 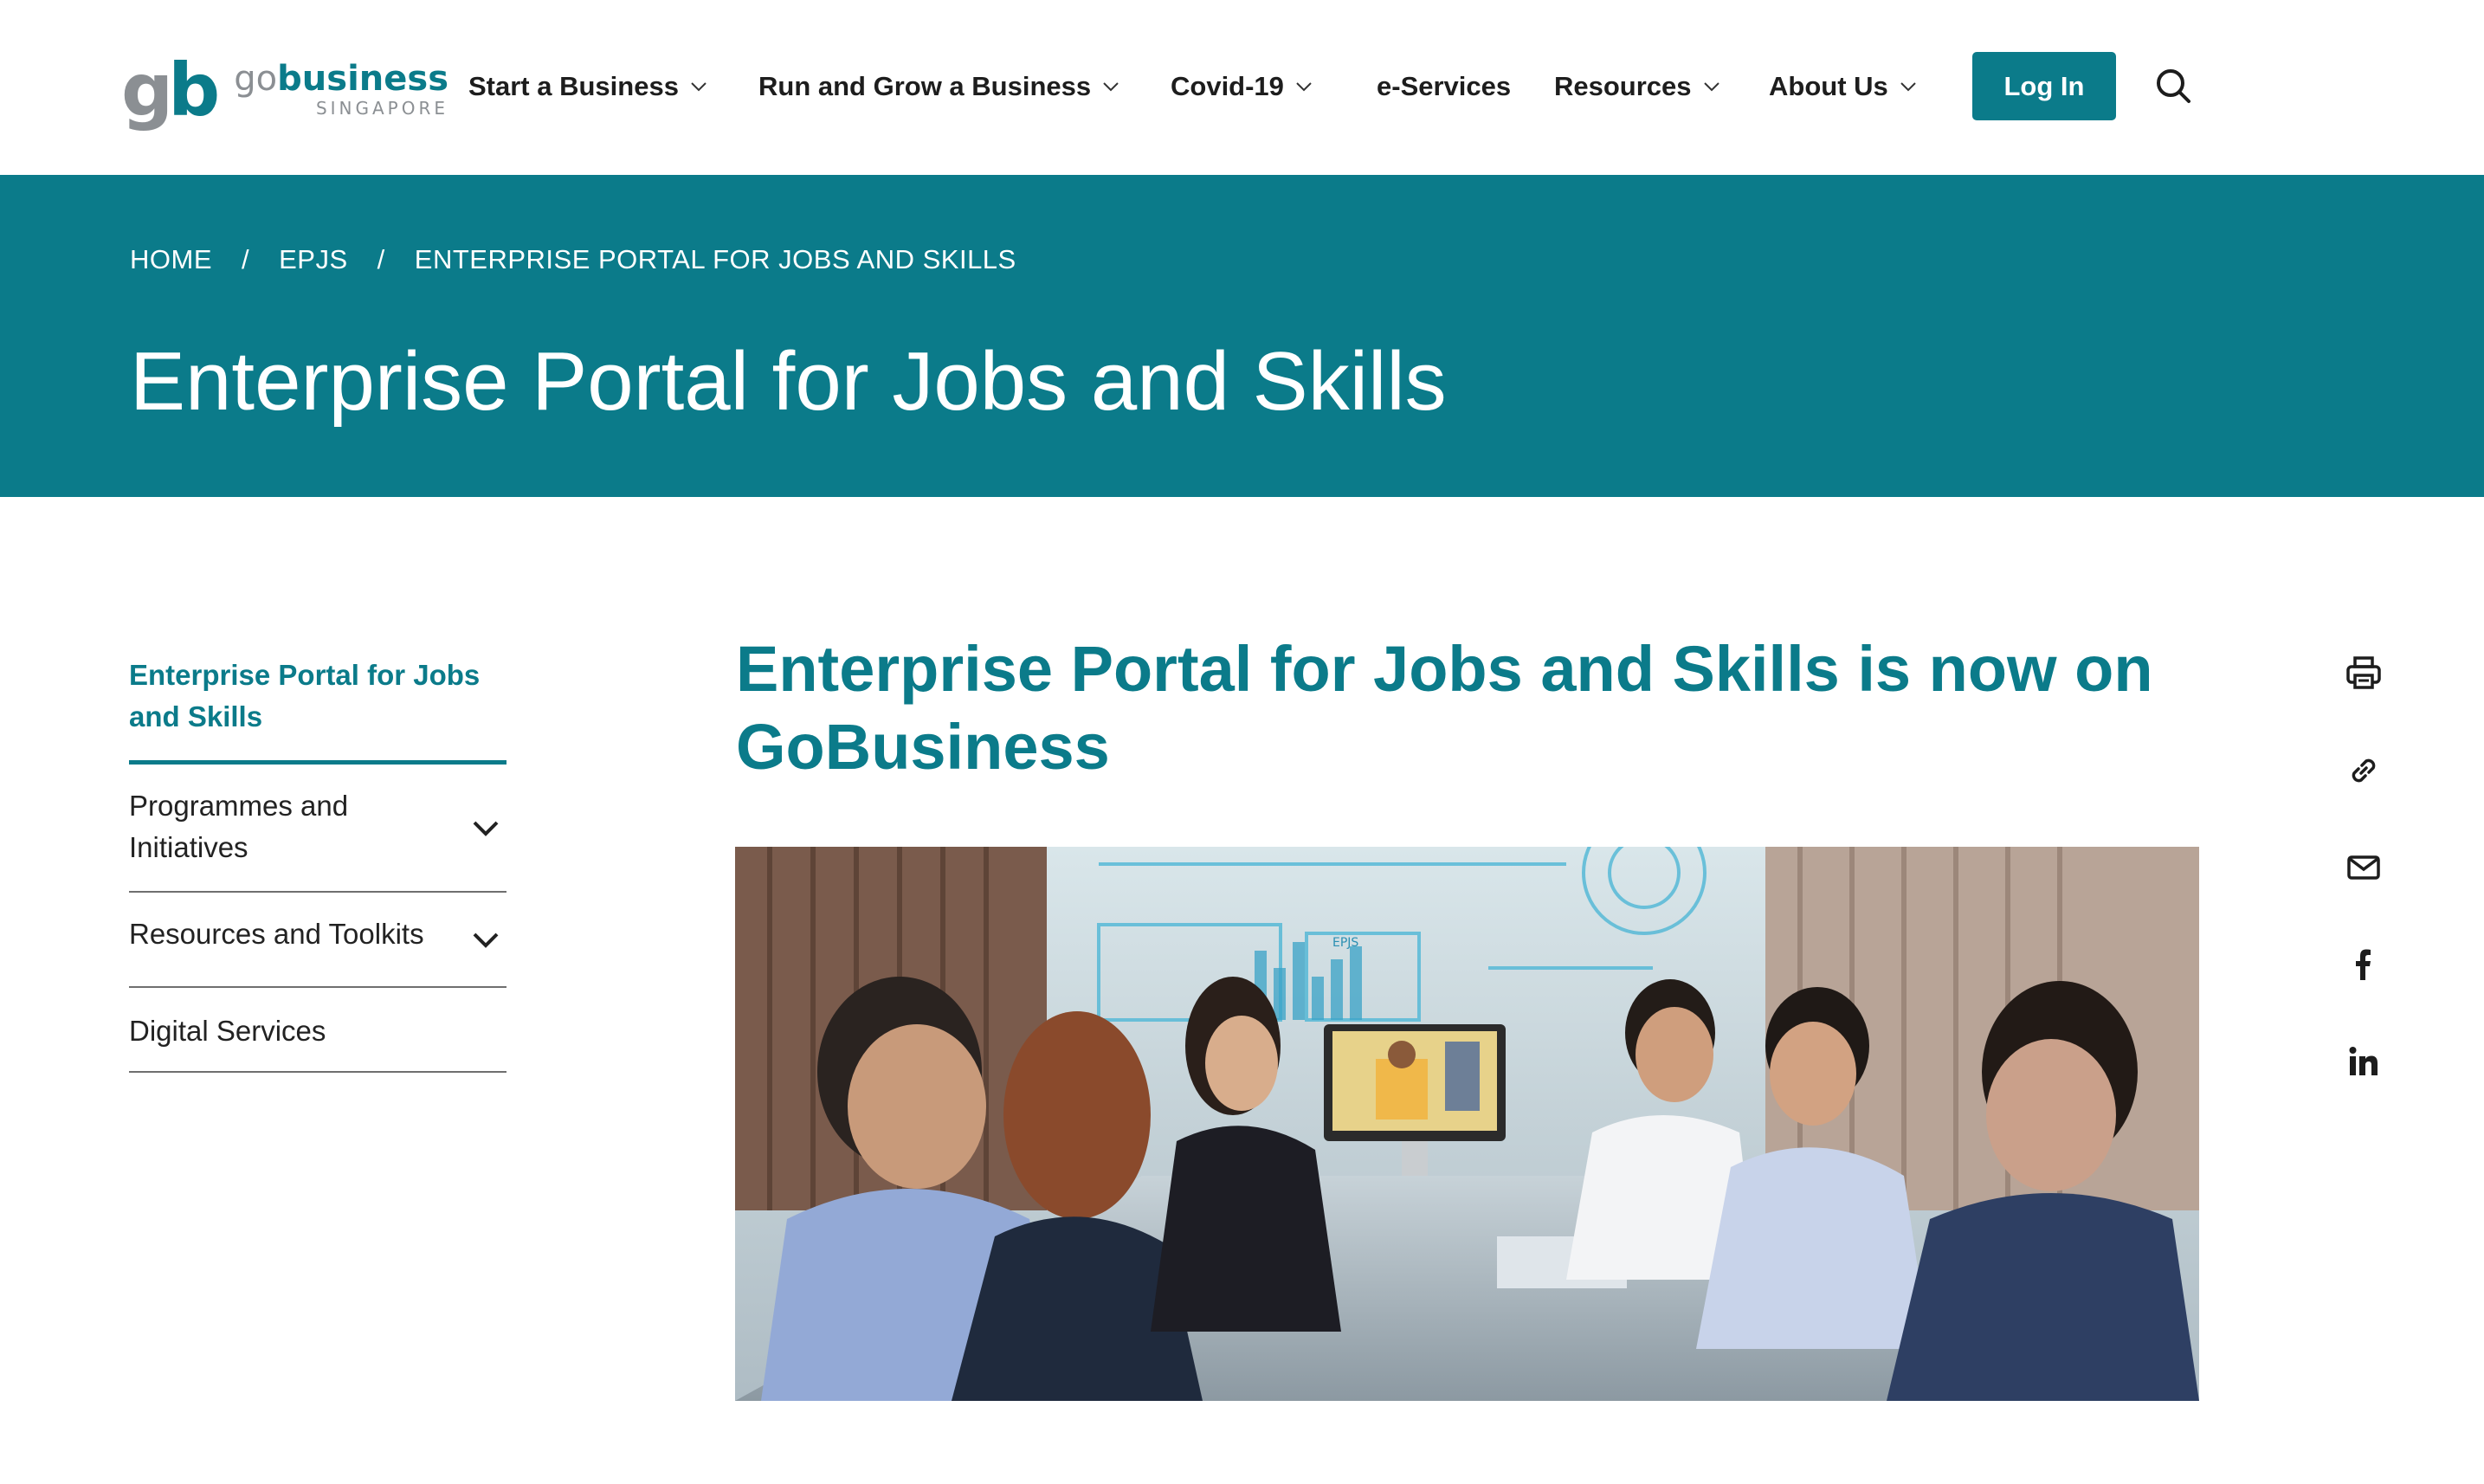 I want to click on logo-wordmark: gobusiness SINGAPORE, so click(x=341, y=89).